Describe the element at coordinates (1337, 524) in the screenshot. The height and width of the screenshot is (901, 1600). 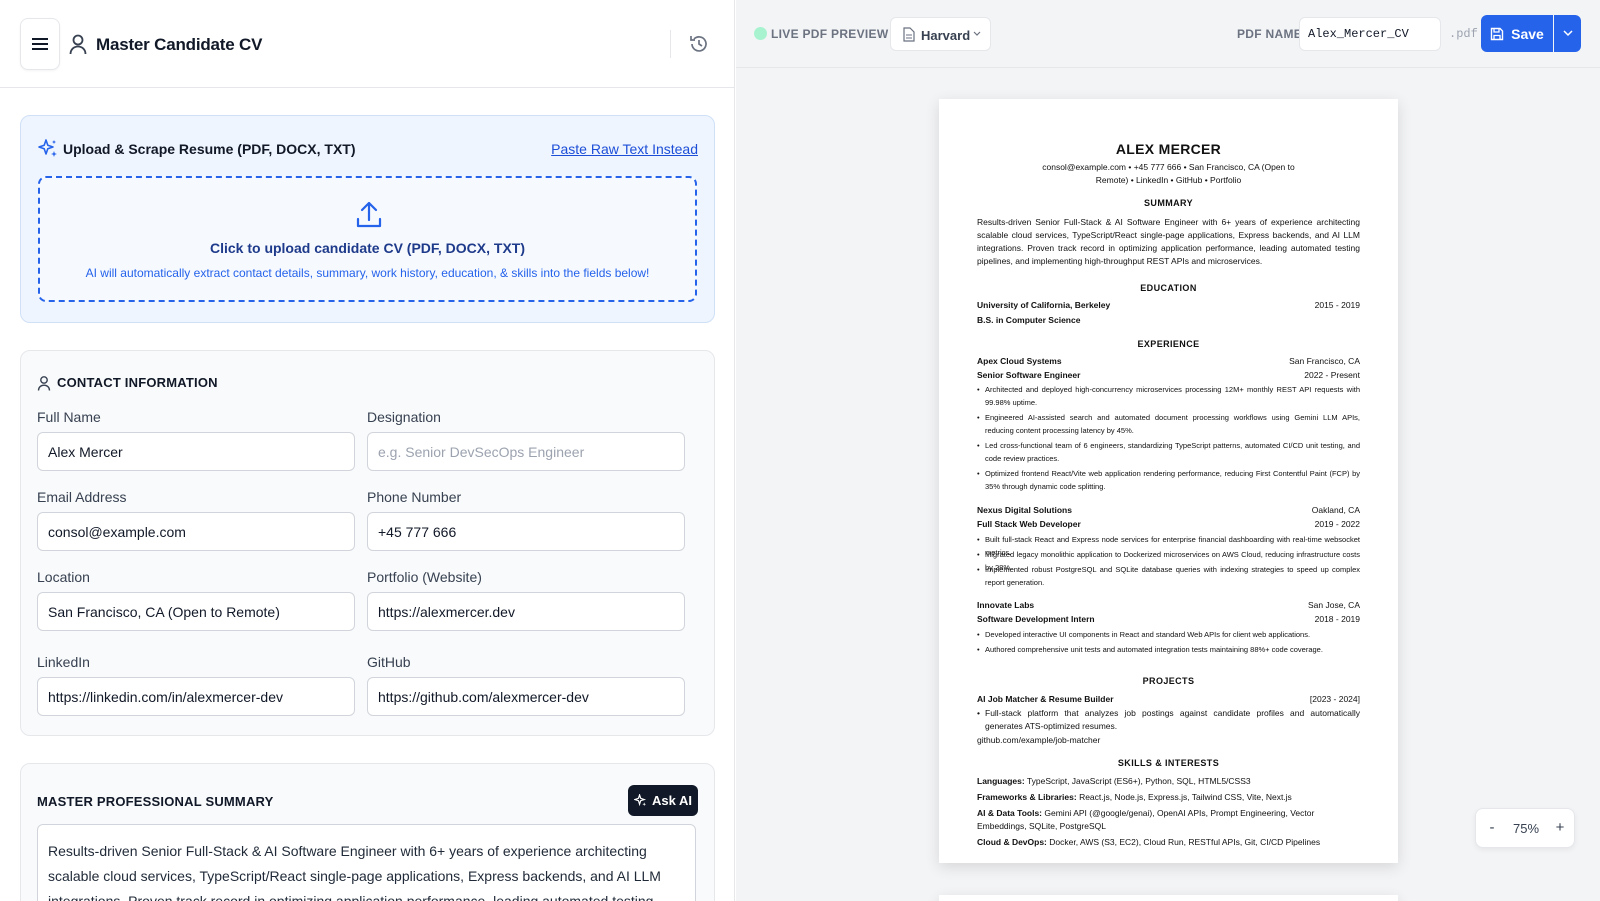
I see `cv-job-dates: 2019 - 2022` at that location.